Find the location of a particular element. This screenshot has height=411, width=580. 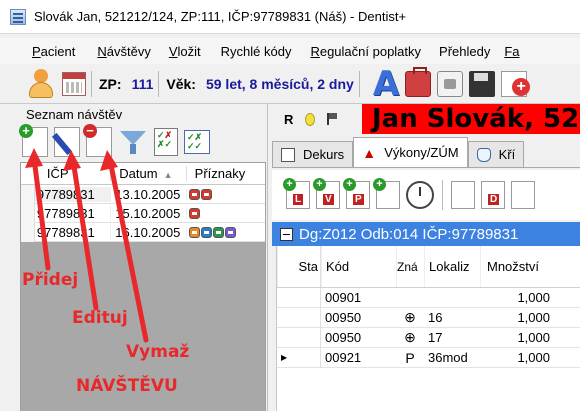

save-icon is located at coordinates (482, 83).